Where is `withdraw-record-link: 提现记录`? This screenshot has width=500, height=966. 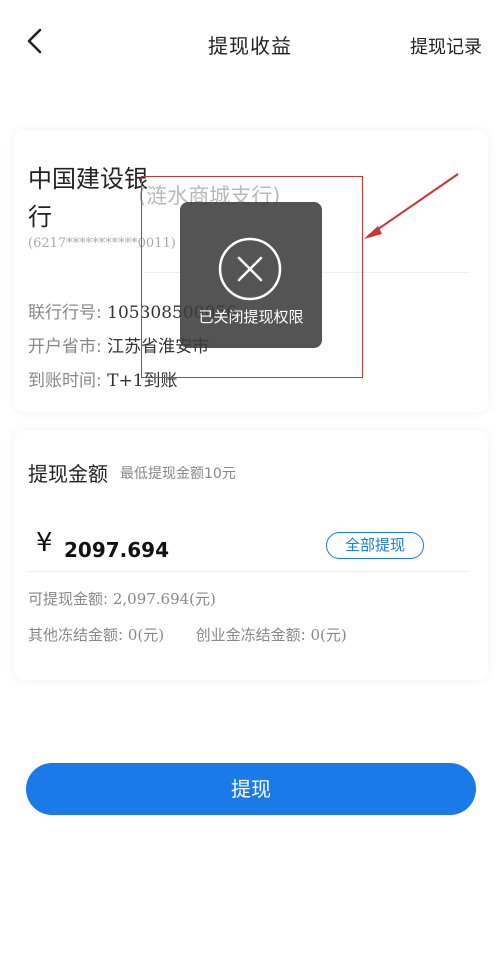 withdraw-record-link: 提现记录 is located at coordinates (446, 46).